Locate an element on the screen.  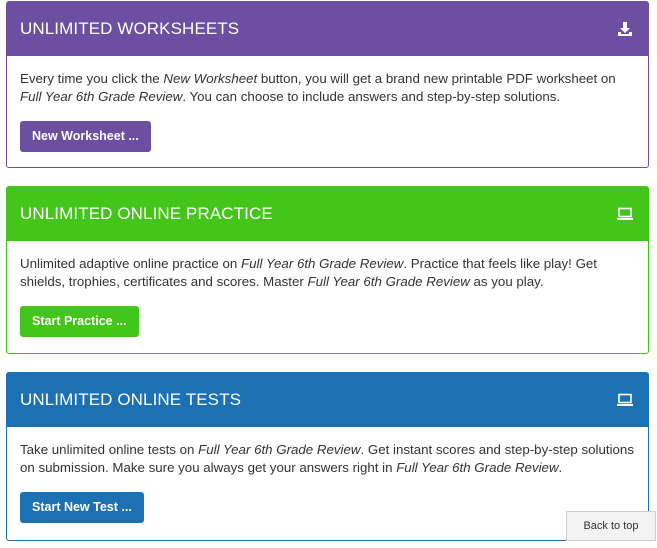
worksheets-card-header: UNLIMITED WORKSHEETS is located at coordinates (327, 29).